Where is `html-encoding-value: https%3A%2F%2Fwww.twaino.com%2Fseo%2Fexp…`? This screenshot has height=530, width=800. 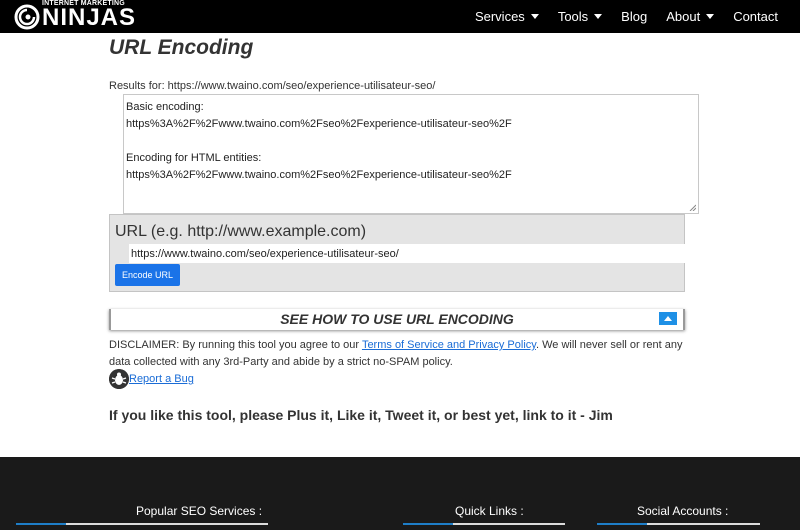
html-encoding-value: https%3A%2F%2Fwww.twaino.com%2Fseo%2Fexp… is located at coordinates (319, 175).